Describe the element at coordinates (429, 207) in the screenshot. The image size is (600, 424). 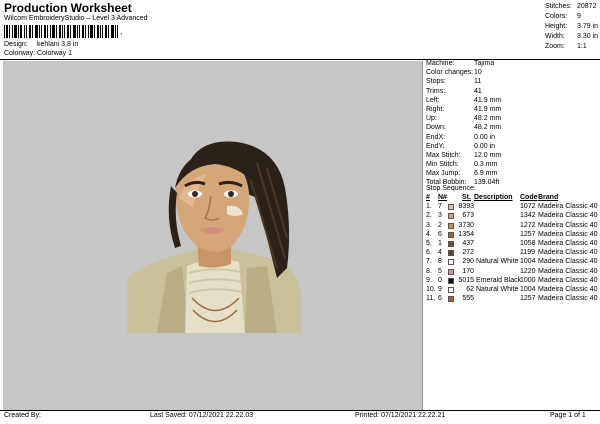
I see `row-index: 1.` at that location.